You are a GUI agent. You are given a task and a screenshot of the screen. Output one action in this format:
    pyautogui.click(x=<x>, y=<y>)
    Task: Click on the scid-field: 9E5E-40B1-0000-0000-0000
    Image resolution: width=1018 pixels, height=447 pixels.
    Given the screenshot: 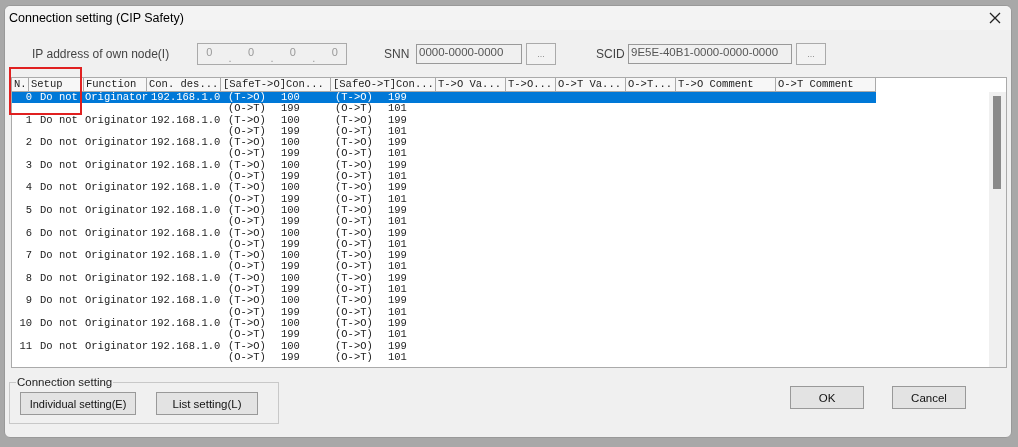 What is the action you would take?
    pyautogui.click(x=710, y=53)
    